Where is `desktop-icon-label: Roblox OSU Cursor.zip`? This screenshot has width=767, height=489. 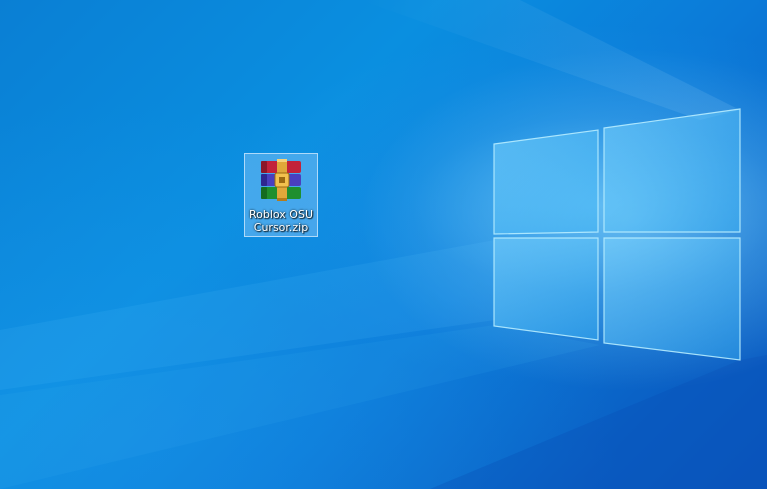
desktop-icon-label: Roblox OSU Cursor.zip is located at coordinates (280, 221).